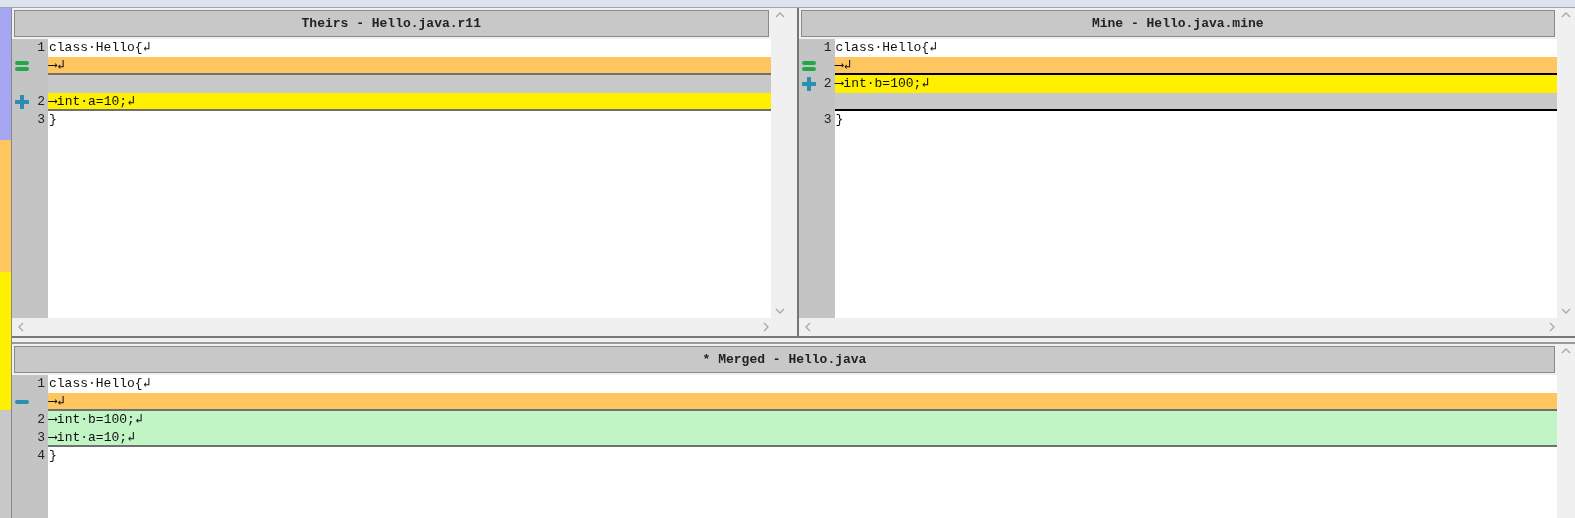 The image size is (1575, 518). I want to click on pane-title: * Merged - Hello.java, so click(784, 359).